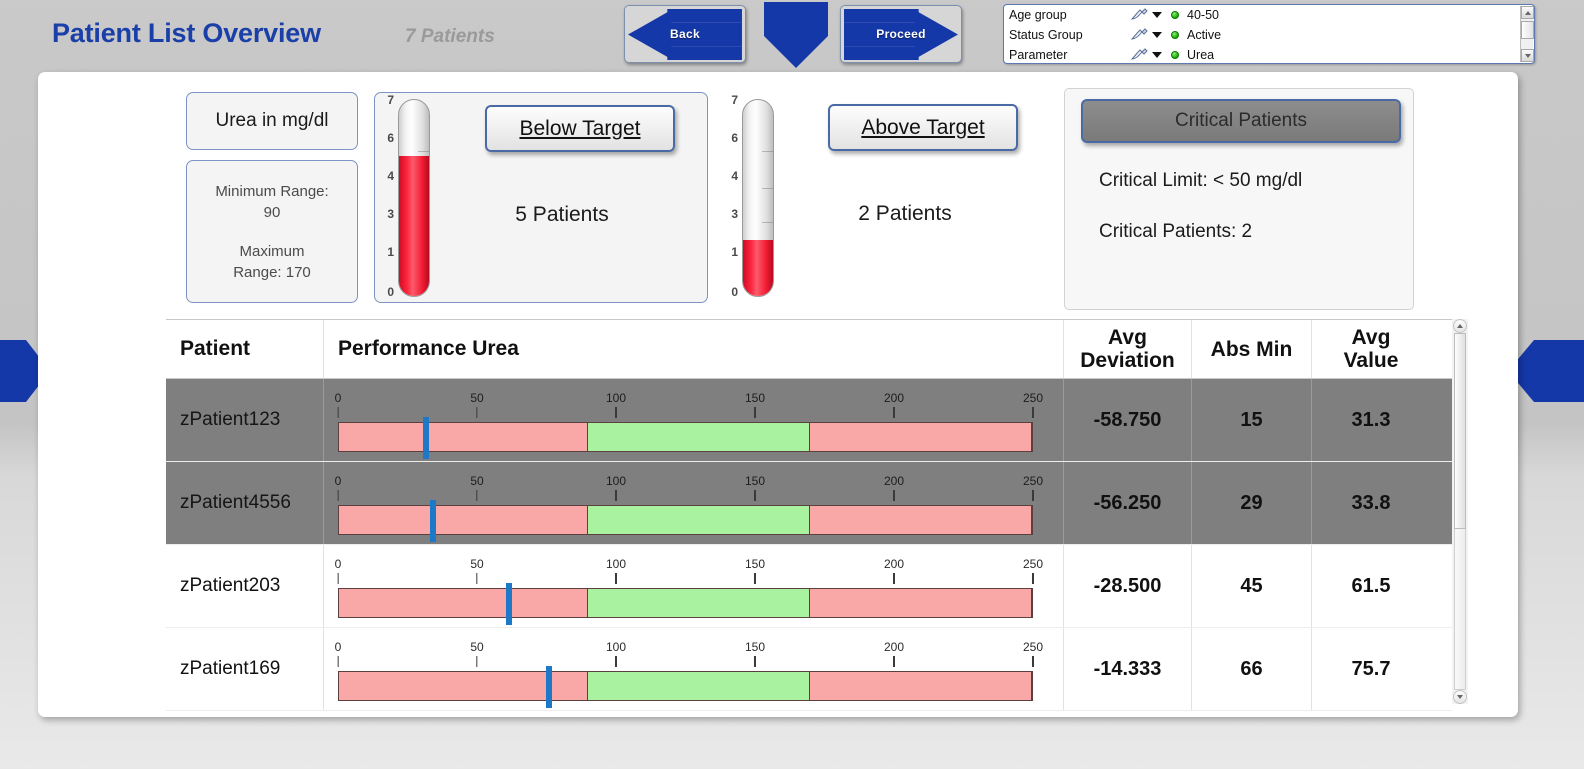  What do you see at coordinates (1038, 15) in the screenshot?
I see `filter-label-age-group: Age group` at bounding box center [1038, 15].